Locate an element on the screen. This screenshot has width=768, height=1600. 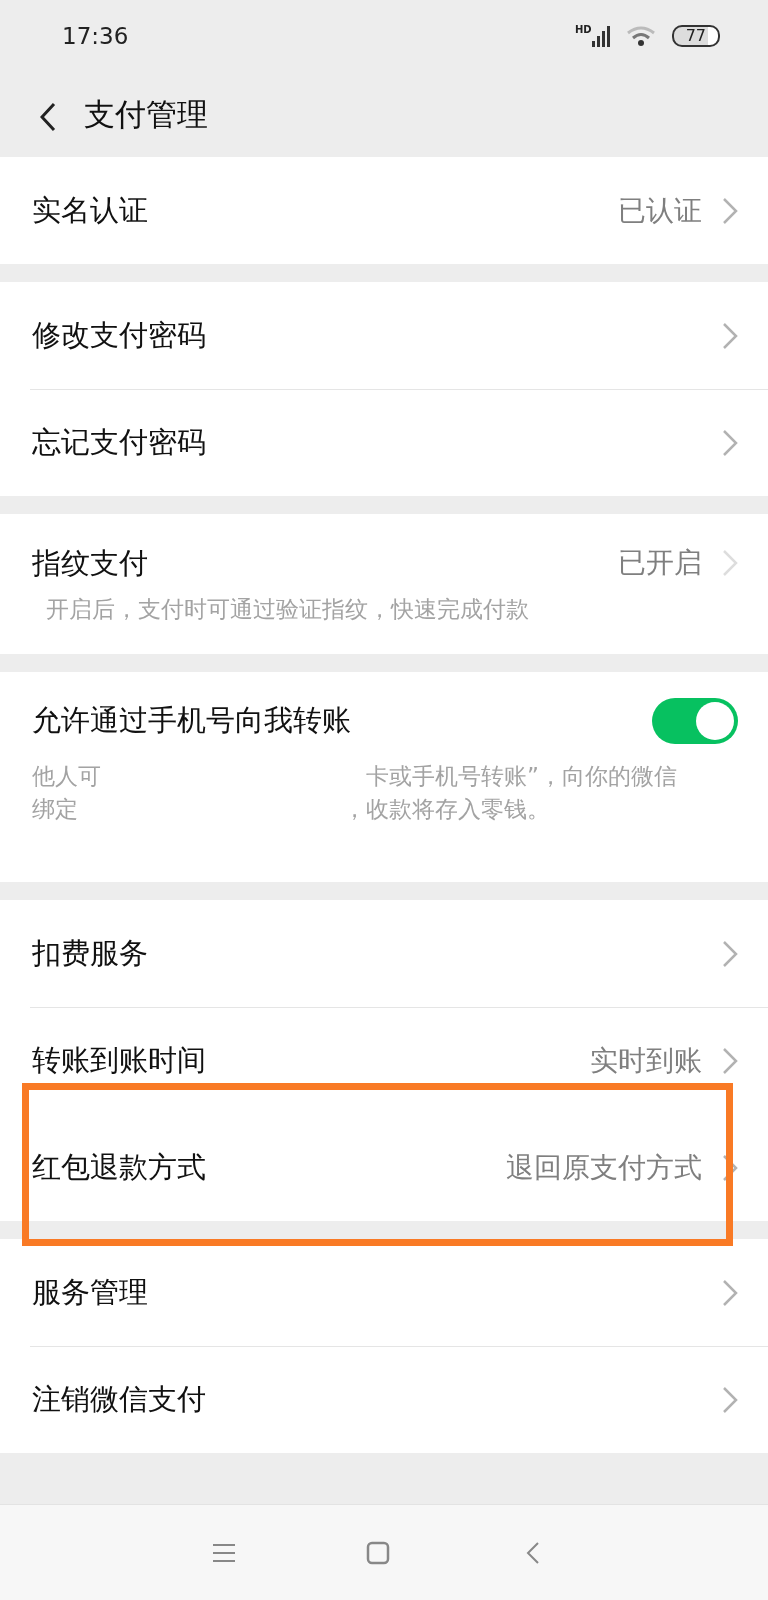
status-time: 17:36 is located at coordinates (95, 36).